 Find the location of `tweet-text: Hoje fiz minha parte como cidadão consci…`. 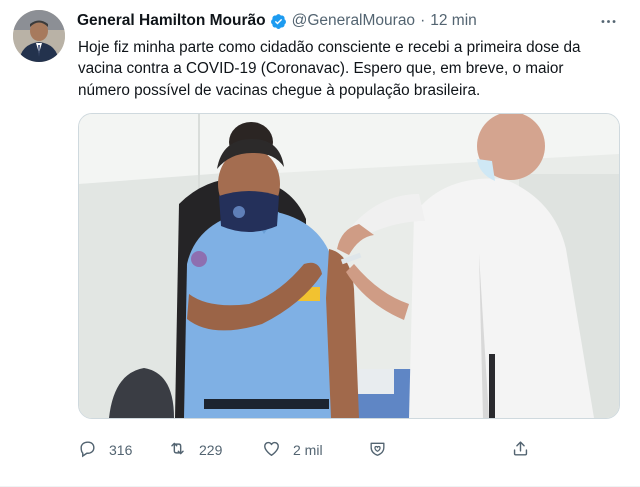

tweet-text: Hoje fiz minha parte como cidadão consci… is located at coordinates (329, 69).